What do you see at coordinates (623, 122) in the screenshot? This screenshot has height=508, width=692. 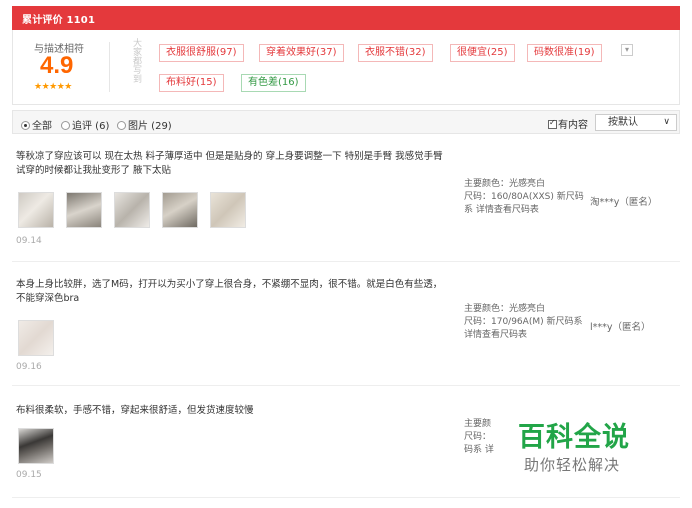 I see `sort-select-value: 按默认` at bounding box center [623, 122].